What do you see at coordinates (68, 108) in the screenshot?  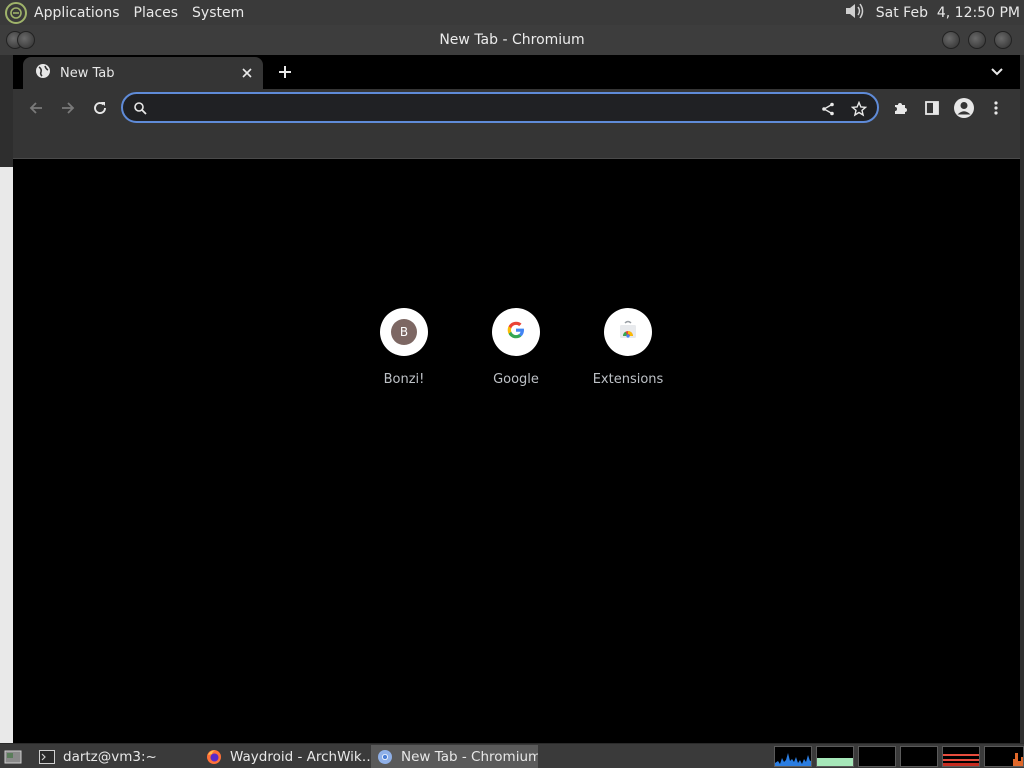 I see `forward-button` at bounding box center [68, 108].